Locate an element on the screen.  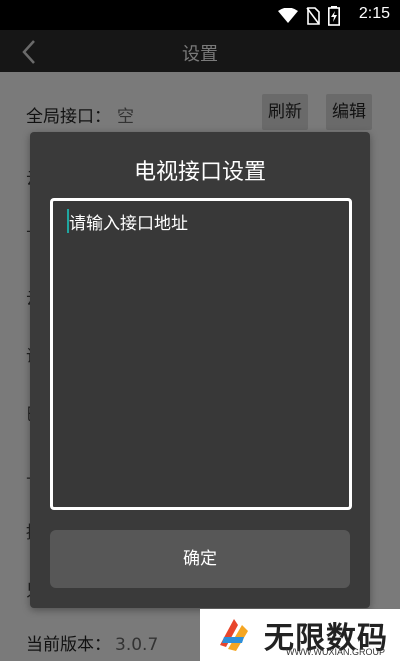
wifi-icon is located at coordinates (288, 16).